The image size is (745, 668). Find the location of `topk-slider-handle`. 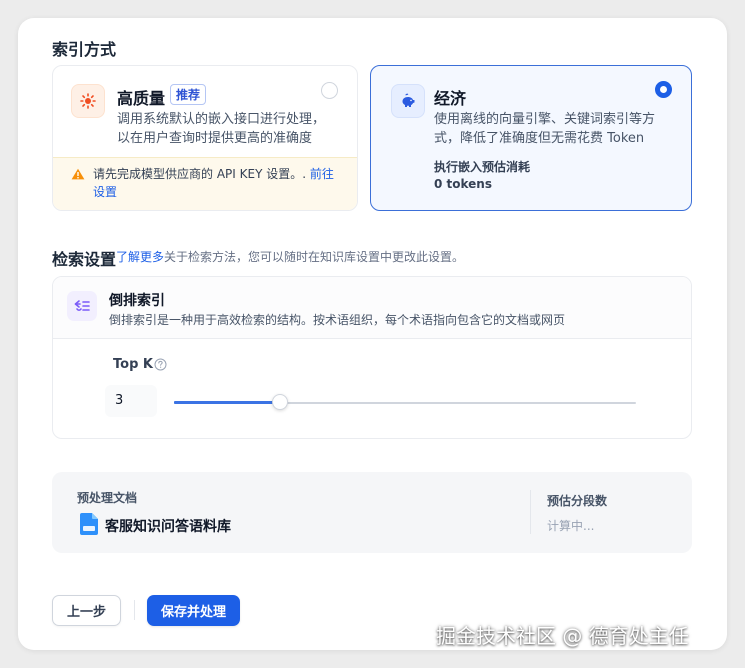

topk-slider-handle is located at coordinates (280, 402).